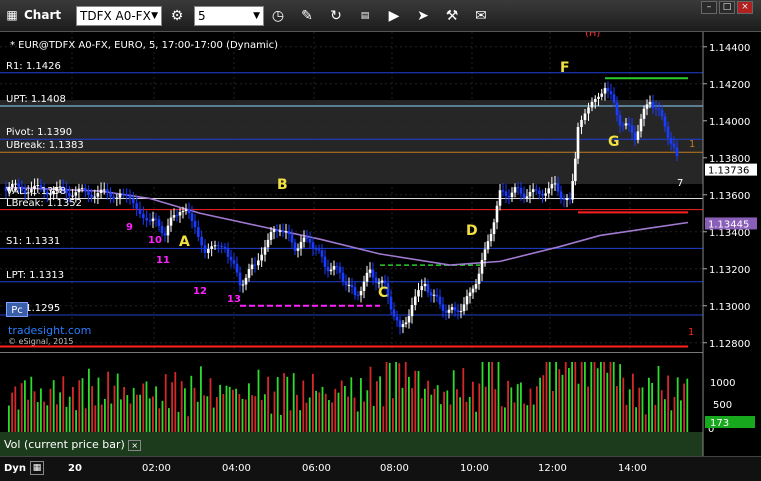 The image size is (761, 481). Describe the element at coordinates (729, 344) in the screenshot. I see `price-axis-label: 1.12800` at that location.